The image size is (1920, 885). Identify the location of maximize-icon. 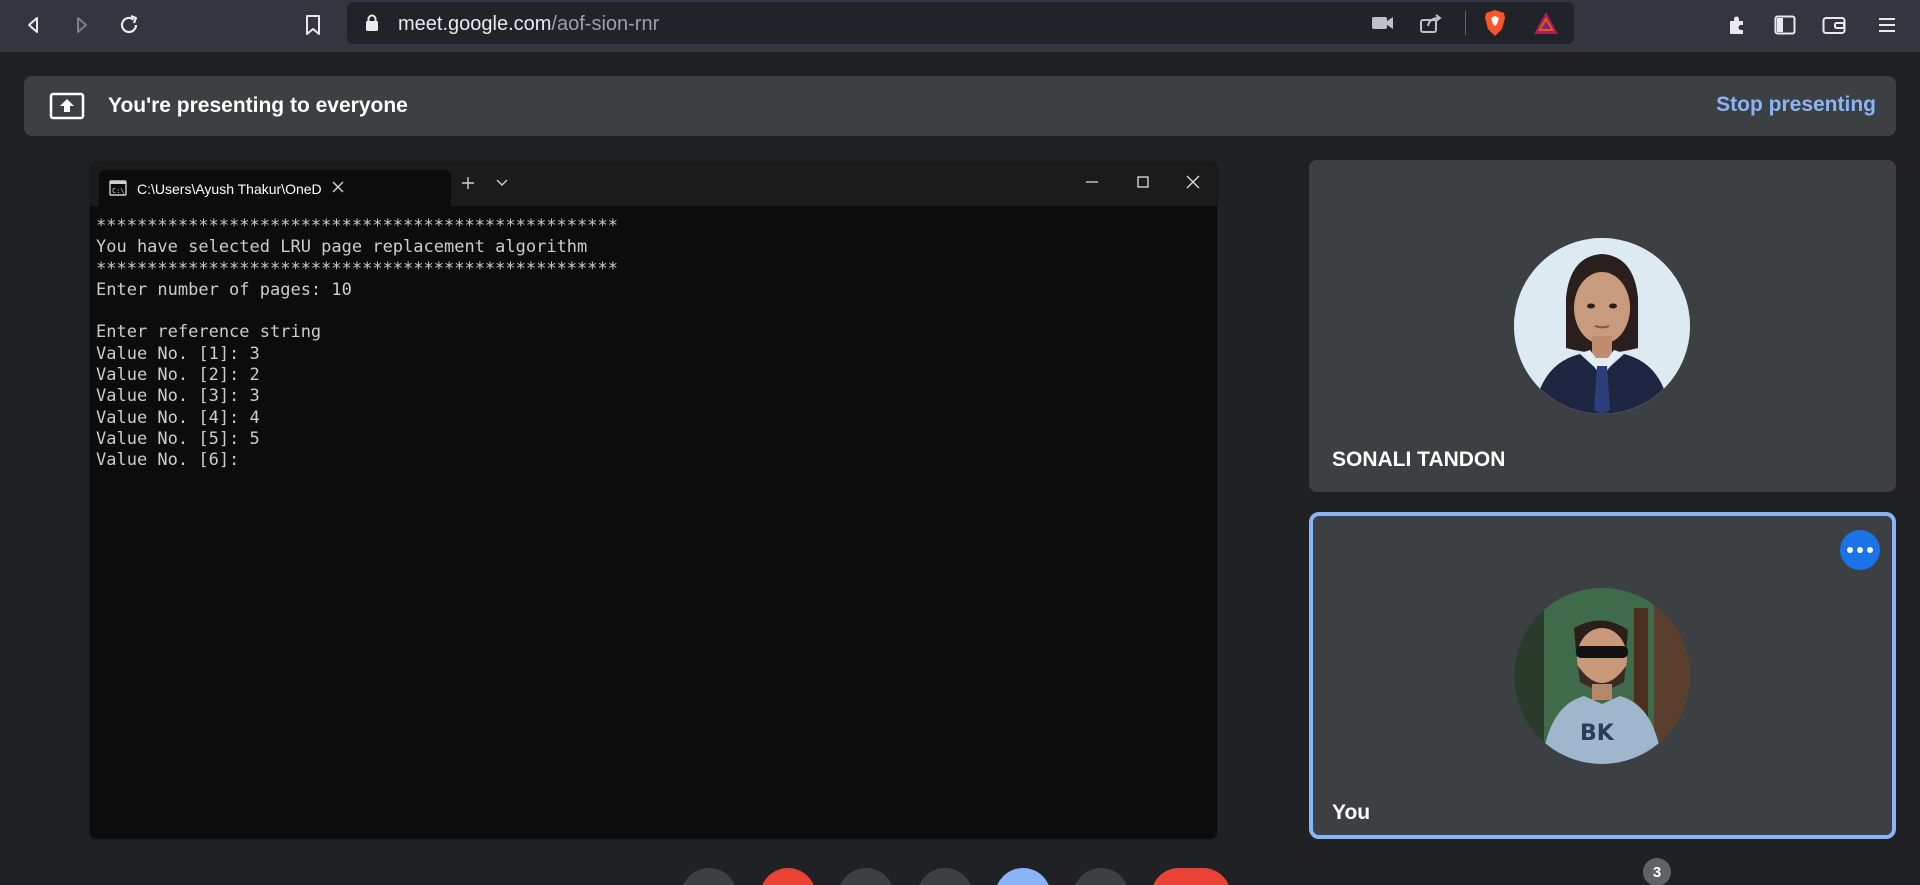
(1143, 184).